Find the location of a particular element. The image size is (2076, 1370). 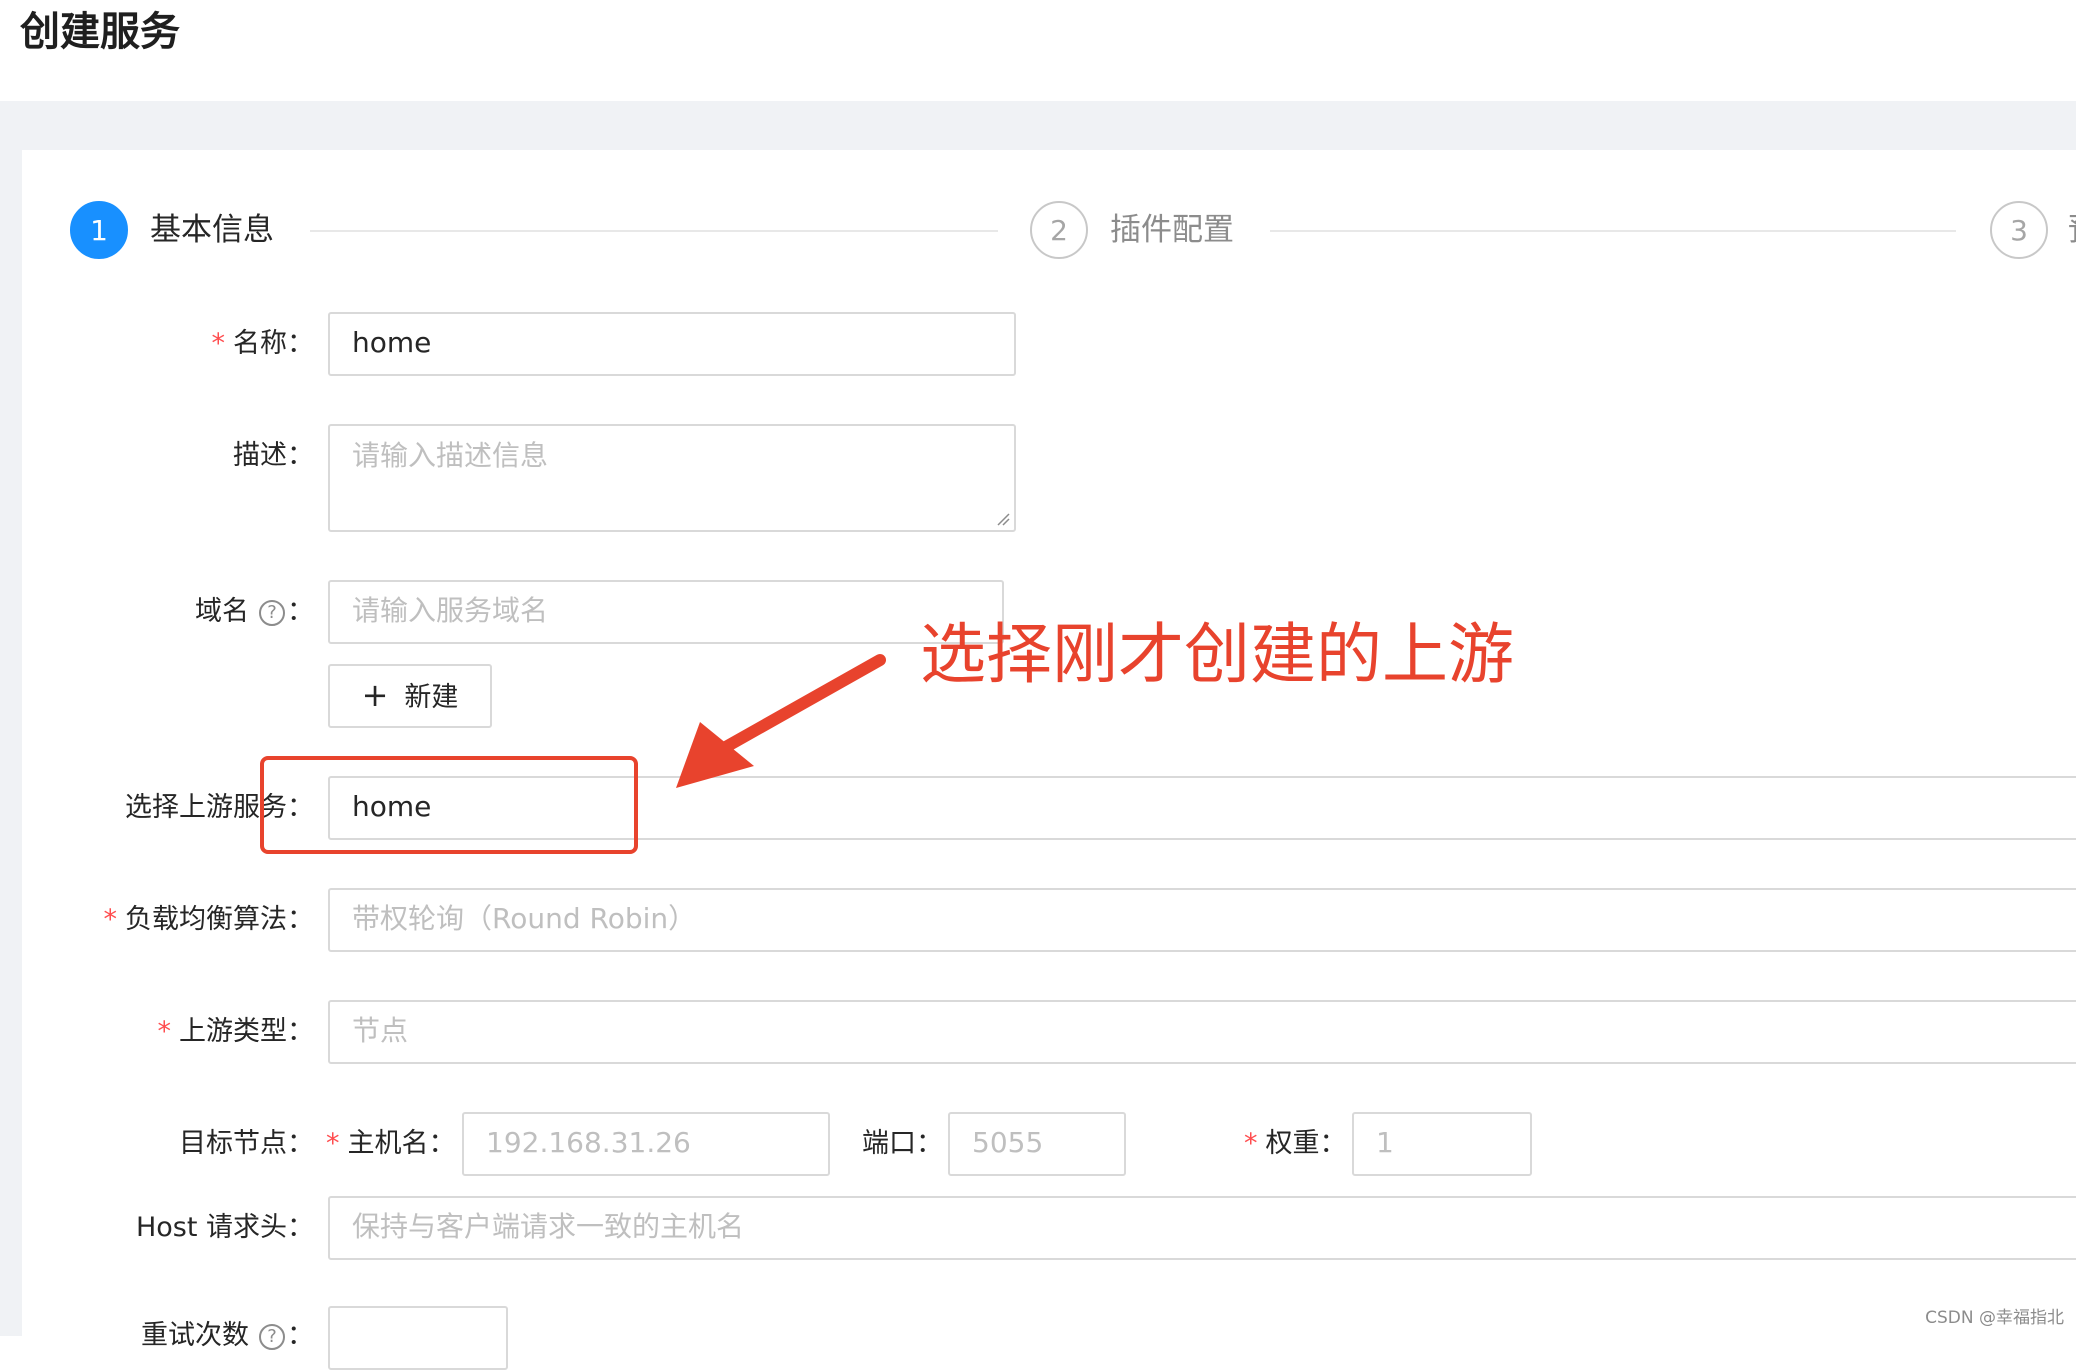

weight-label: * 权重： is located at coordinates (1295, 1144).